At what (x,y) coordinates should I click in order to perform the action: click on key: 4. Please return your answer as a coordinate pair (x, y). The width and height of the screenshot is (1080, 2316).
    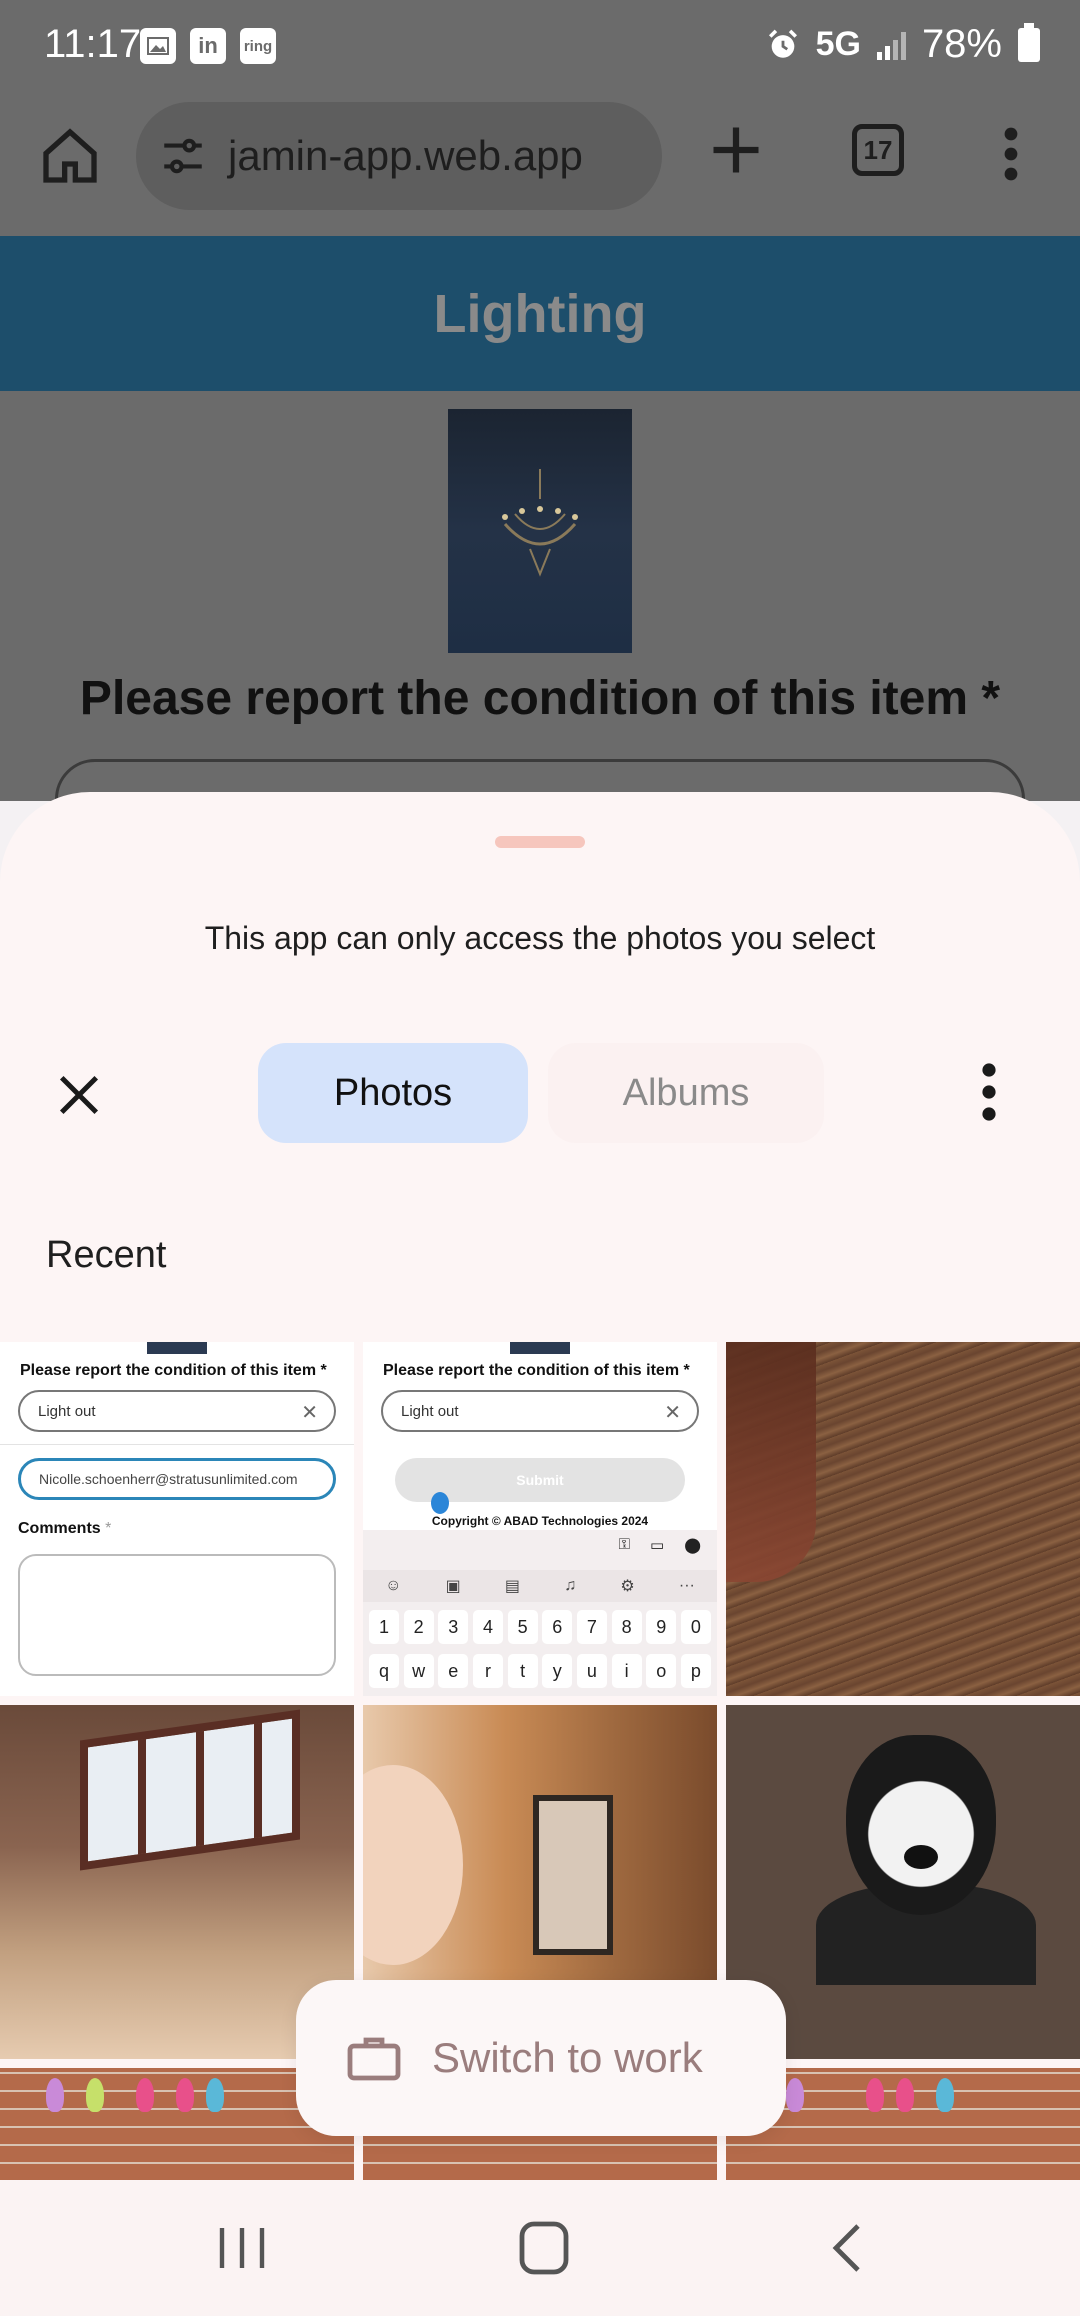
    Looking at the image, I should click on (487, 1627).